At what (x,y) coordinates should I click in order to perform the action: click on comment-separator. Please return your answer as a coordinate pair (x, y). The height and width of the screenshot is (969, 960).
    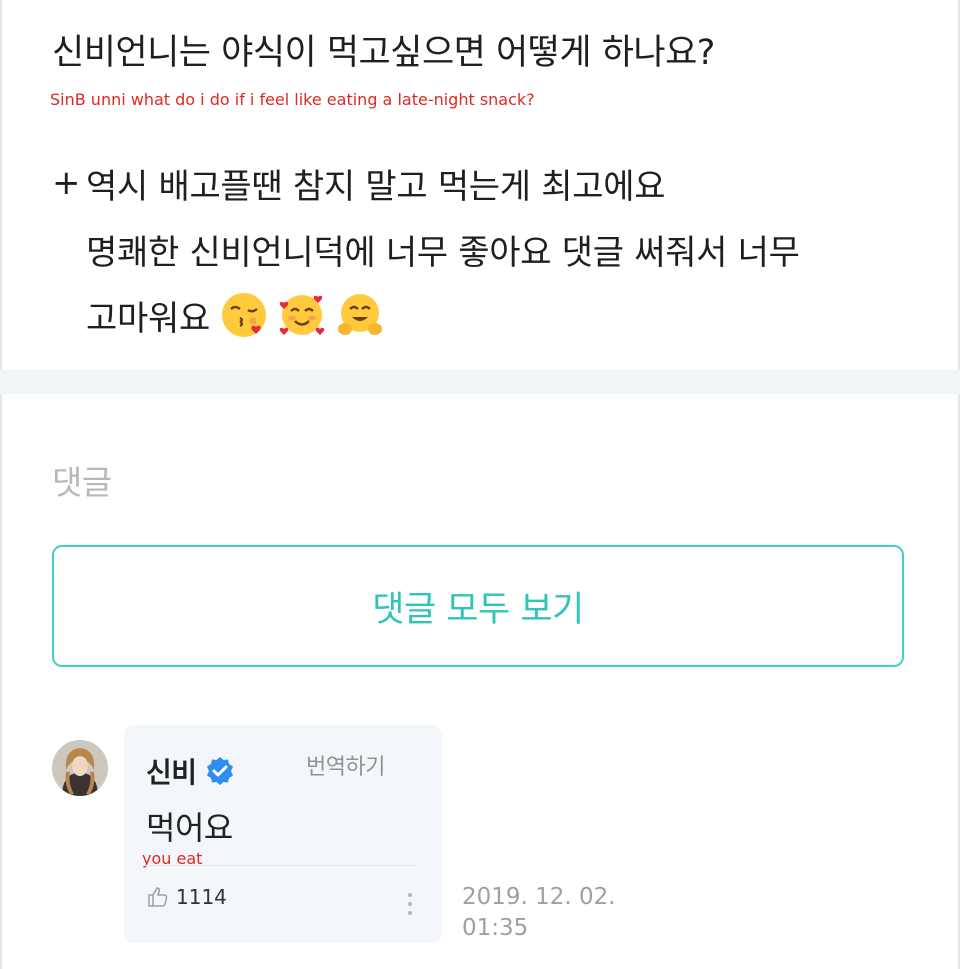
    Looking at the image, I should click on (280, 865).